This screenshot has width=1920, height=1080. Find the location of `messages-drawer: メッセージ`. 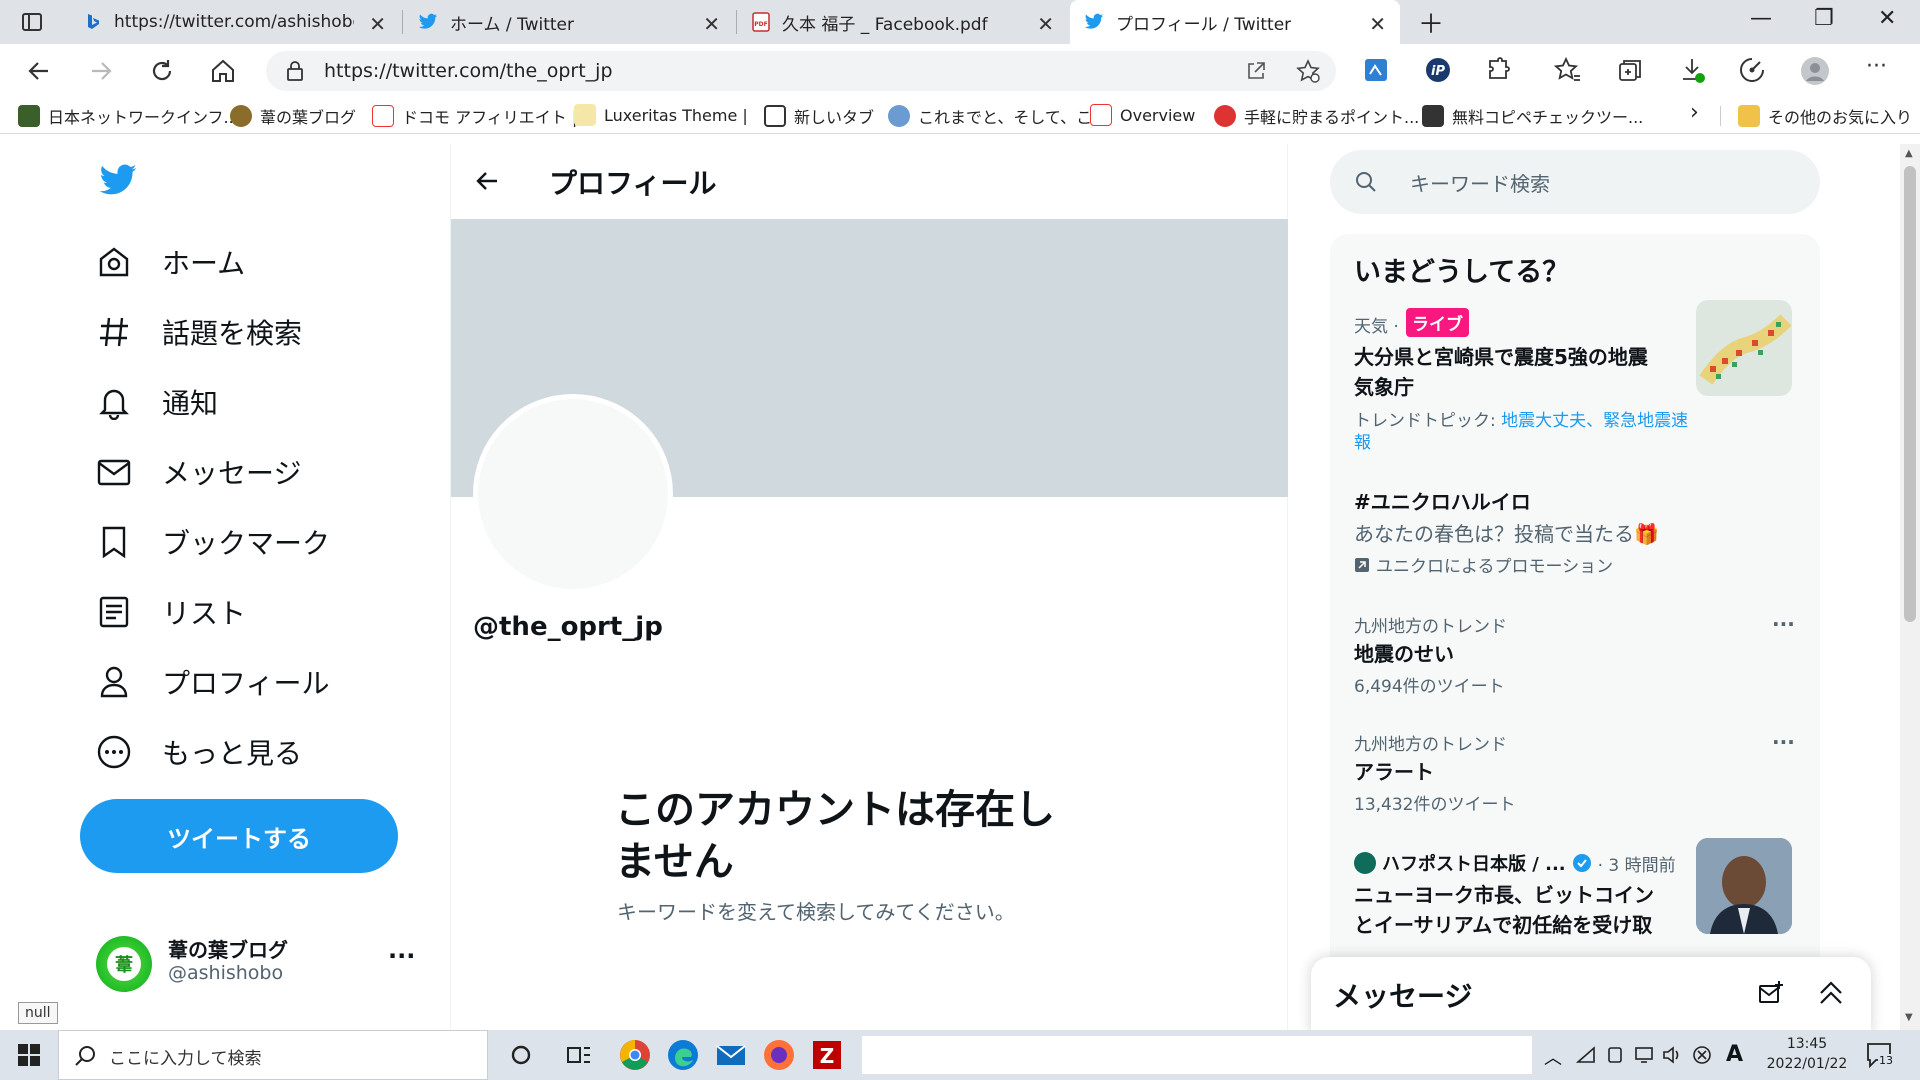

messages-drawer: メッセージ is located at coordinates (1591, 995).